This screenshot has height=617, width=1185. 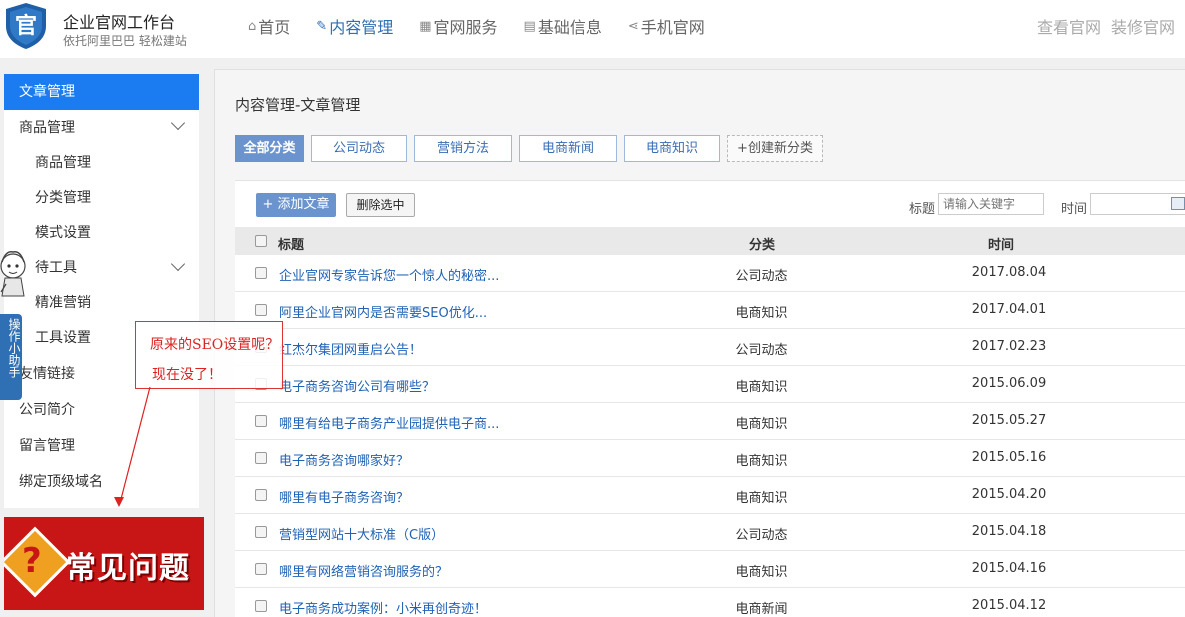 I want to click on sidebar-item-label: 公司简介, so click(x=47, y=410).